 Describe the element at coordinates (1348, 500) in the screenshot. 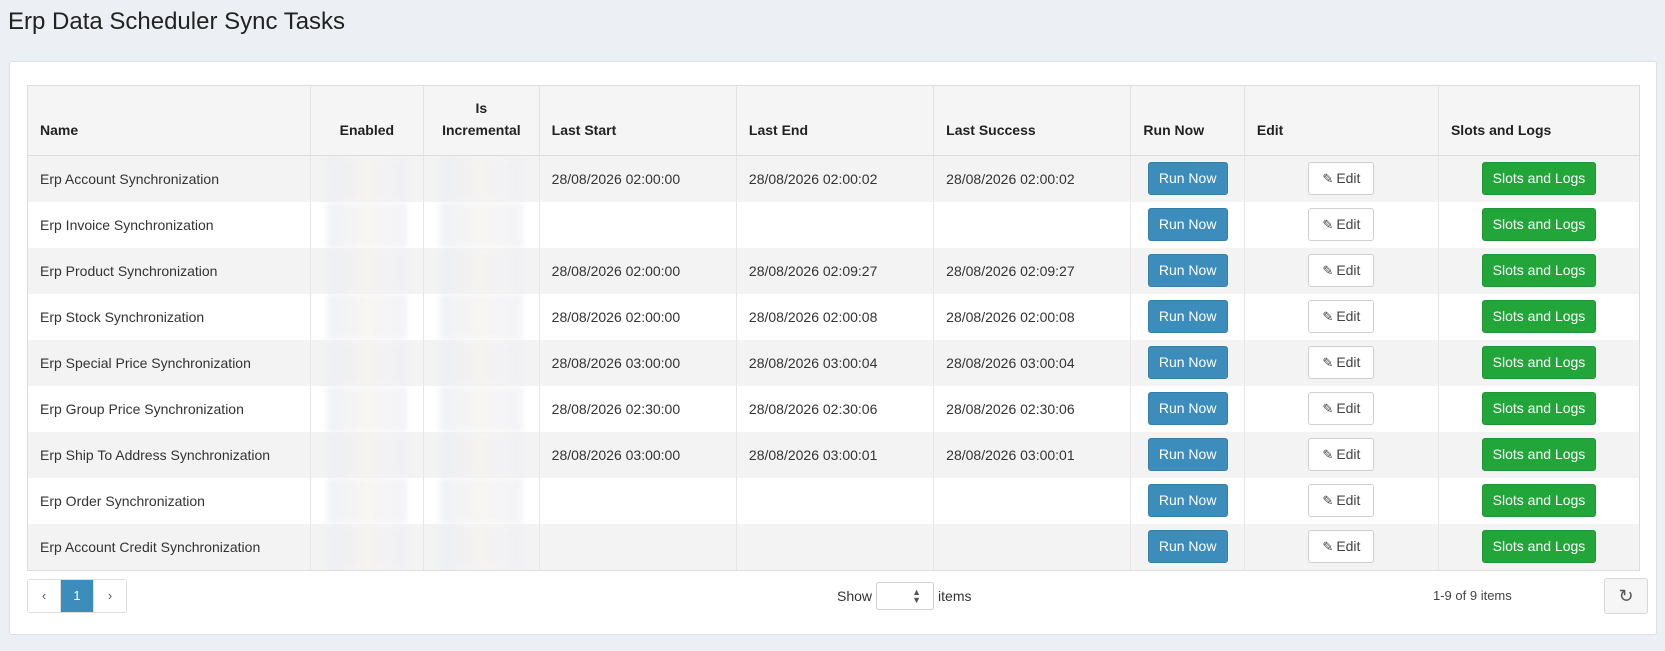

I see `edit-button-label: Edit` at that location.